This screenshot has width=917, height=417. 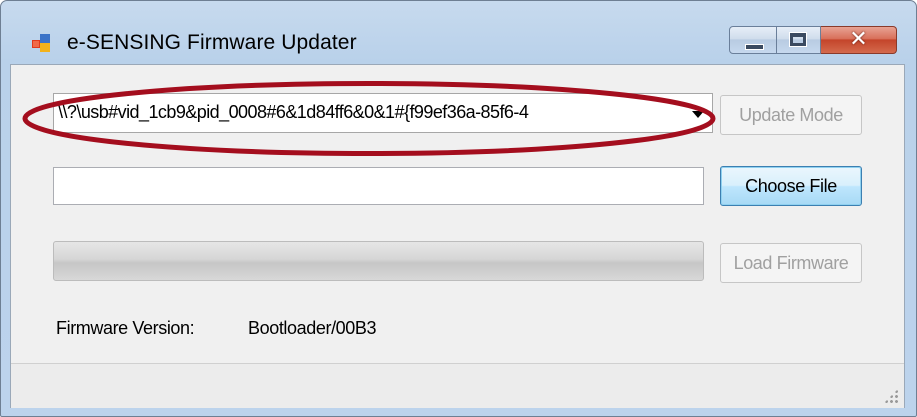 I want to click on minimize-button, so click(x=753, y=40).